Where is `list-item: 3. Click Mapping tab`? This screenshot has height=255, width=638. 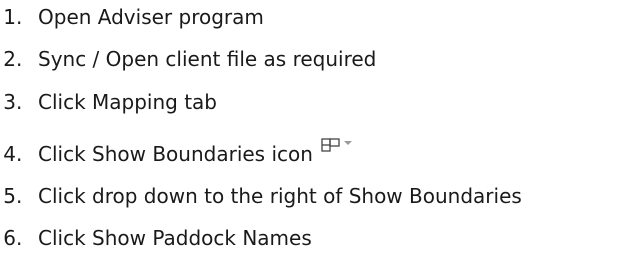 list-item: 3. Click Mapping tab is located at coordinates (108, 102).